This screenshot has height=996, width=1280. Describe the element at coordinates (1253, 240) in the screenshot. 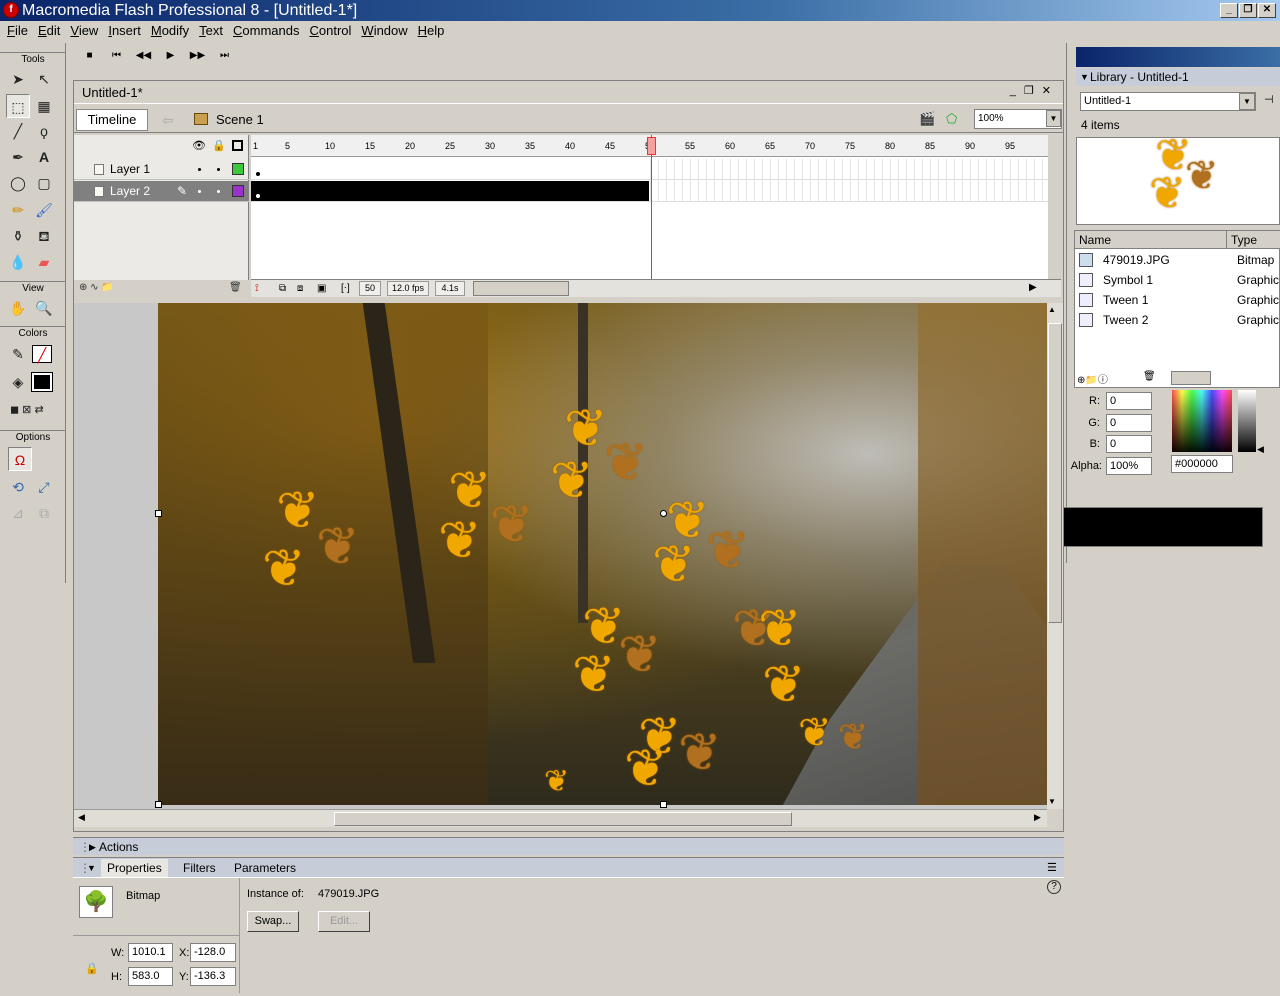

I see `column-header-type: Type` at that location.